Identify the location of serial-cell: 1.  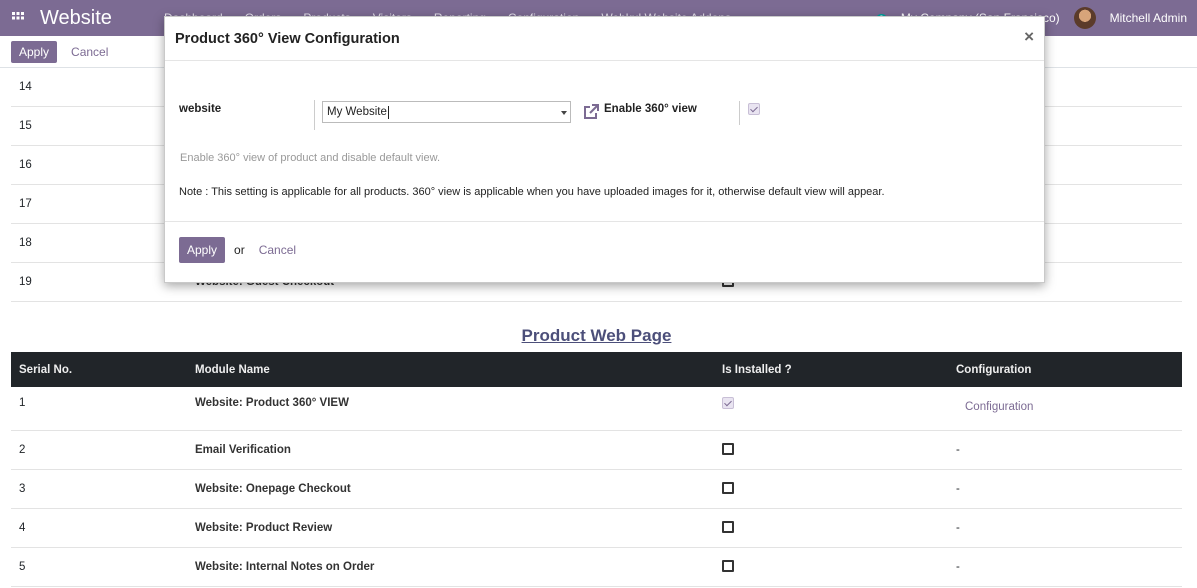
(22, 403).